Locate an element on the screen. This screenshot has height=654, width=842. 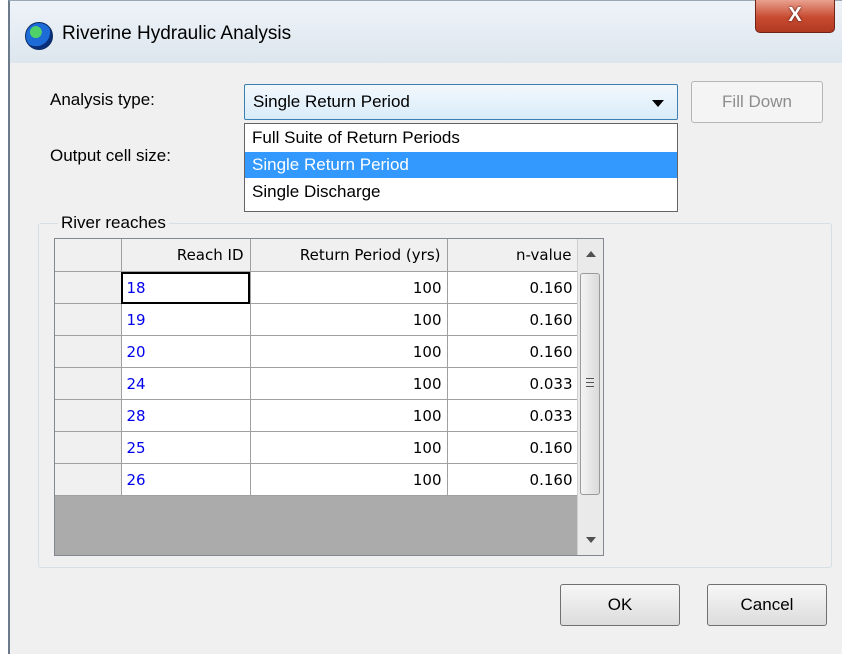
table-row: 19 100 0.160 is located at coordinates (317, 319).